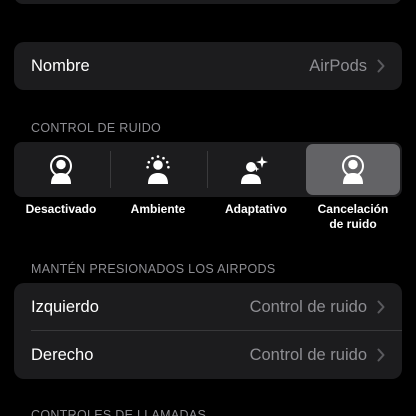 The width and height of the screenshot is (416, 416). I want to click on person-off-icon, so click(61, 169).